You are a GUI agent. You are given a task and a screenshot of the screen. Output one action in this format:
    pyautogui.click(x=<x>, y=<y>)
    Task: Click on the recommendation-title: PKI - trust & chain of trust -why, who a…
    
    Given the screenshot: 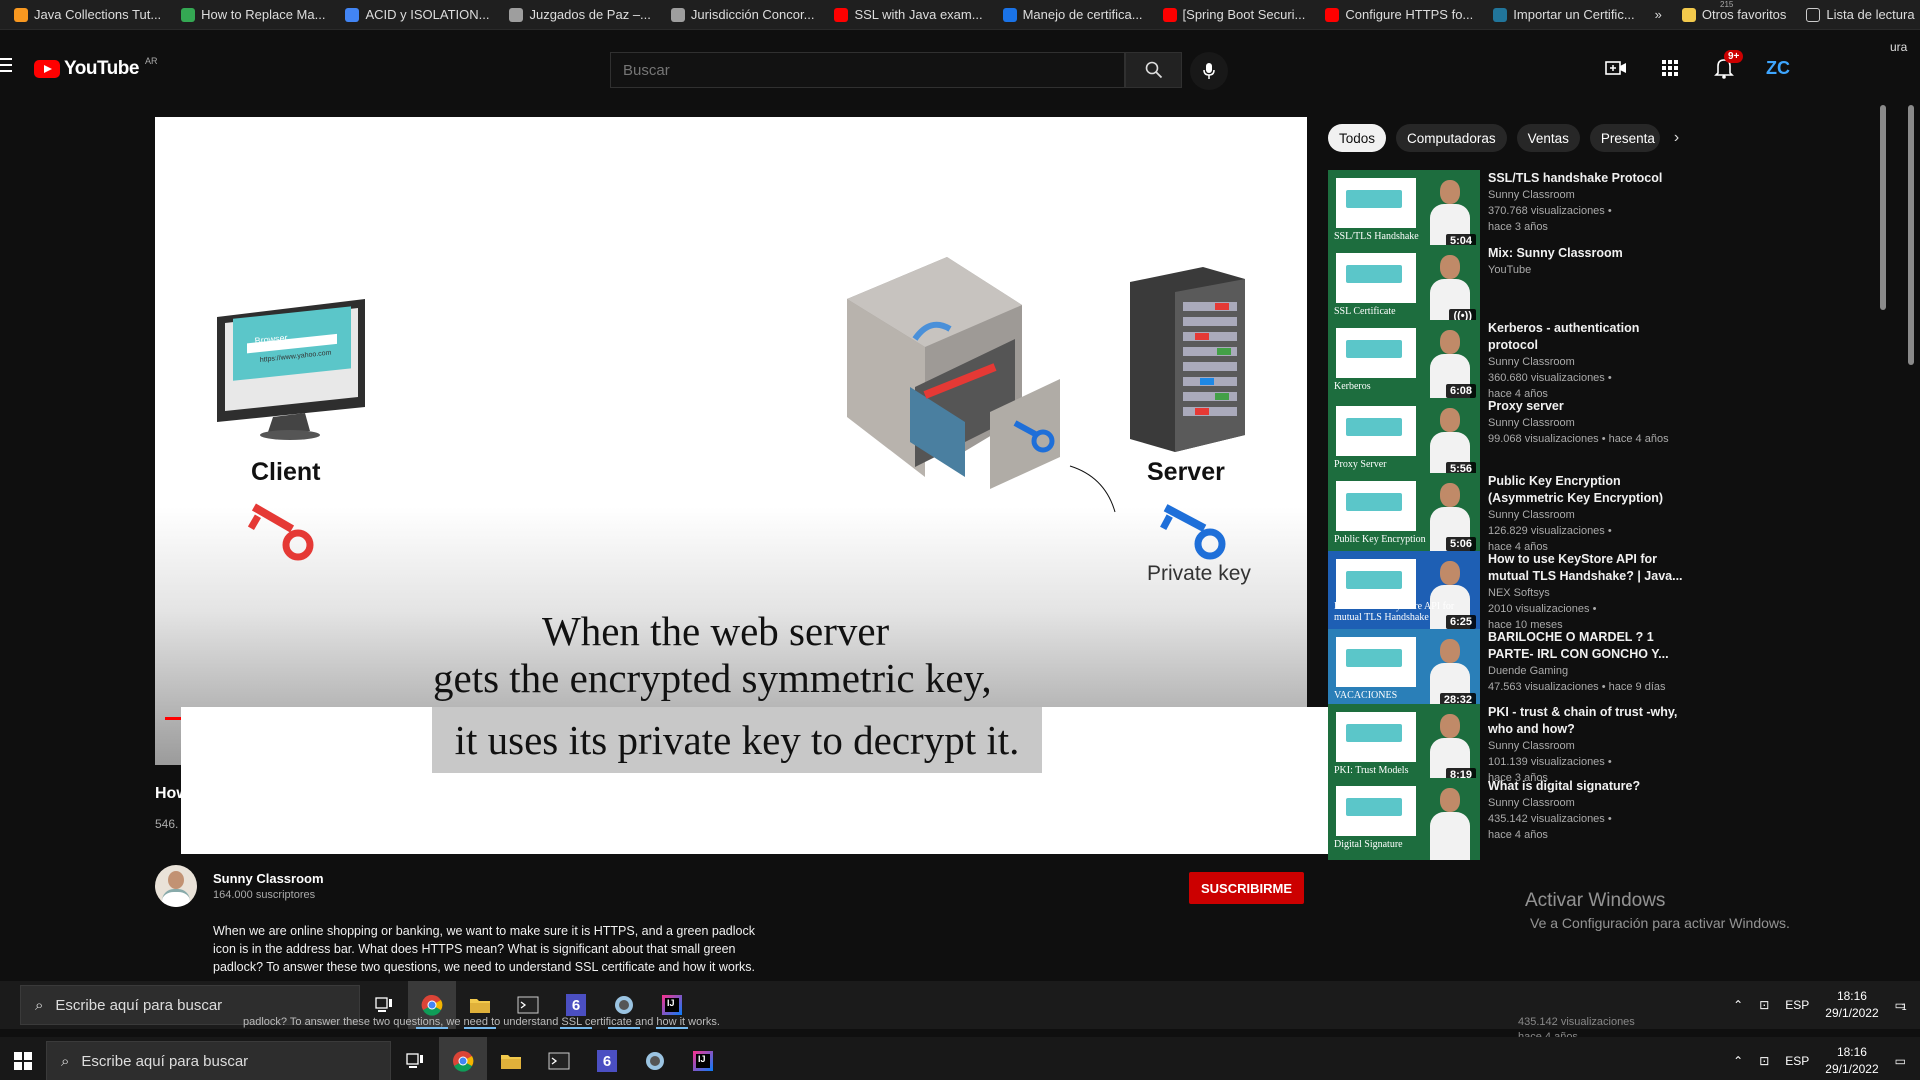 What is the action you would take?
    pyautogui.click(x=1588, y=721)
    